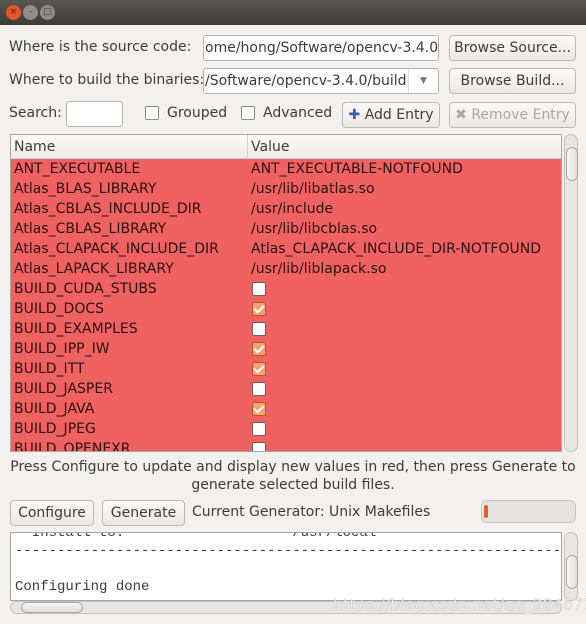  What do you see at coordinates (286, 329) in the screenshot?
I see `table-row: BUILD_EXAMPLES` at bounding box center [286, 329].